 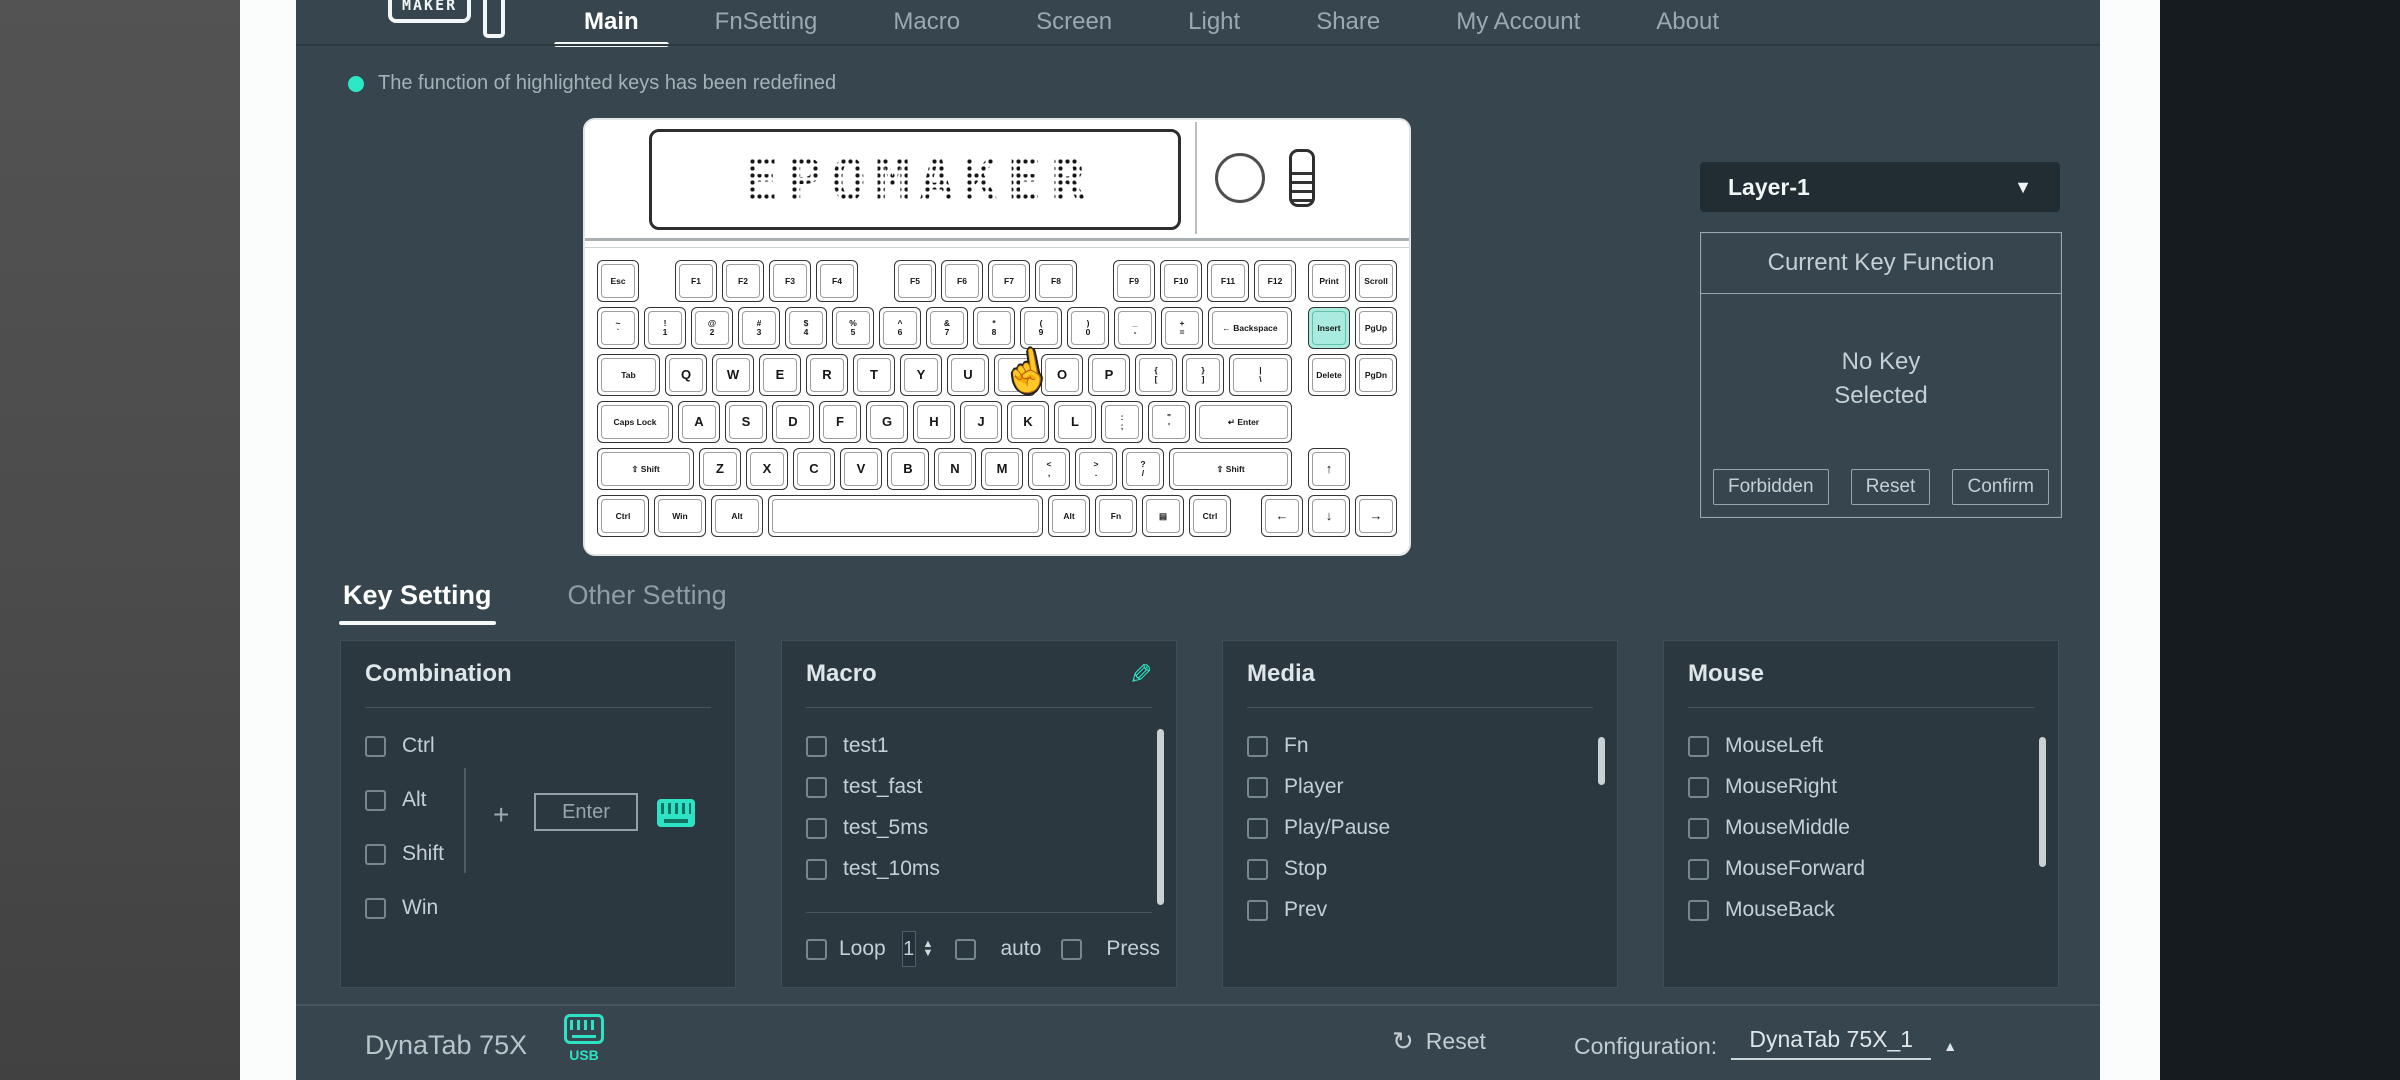 What do you see at coordinates (1109, 375) in the screenshot?
I see `keyboard-key-p: P` at bounding box center [1109, 375].